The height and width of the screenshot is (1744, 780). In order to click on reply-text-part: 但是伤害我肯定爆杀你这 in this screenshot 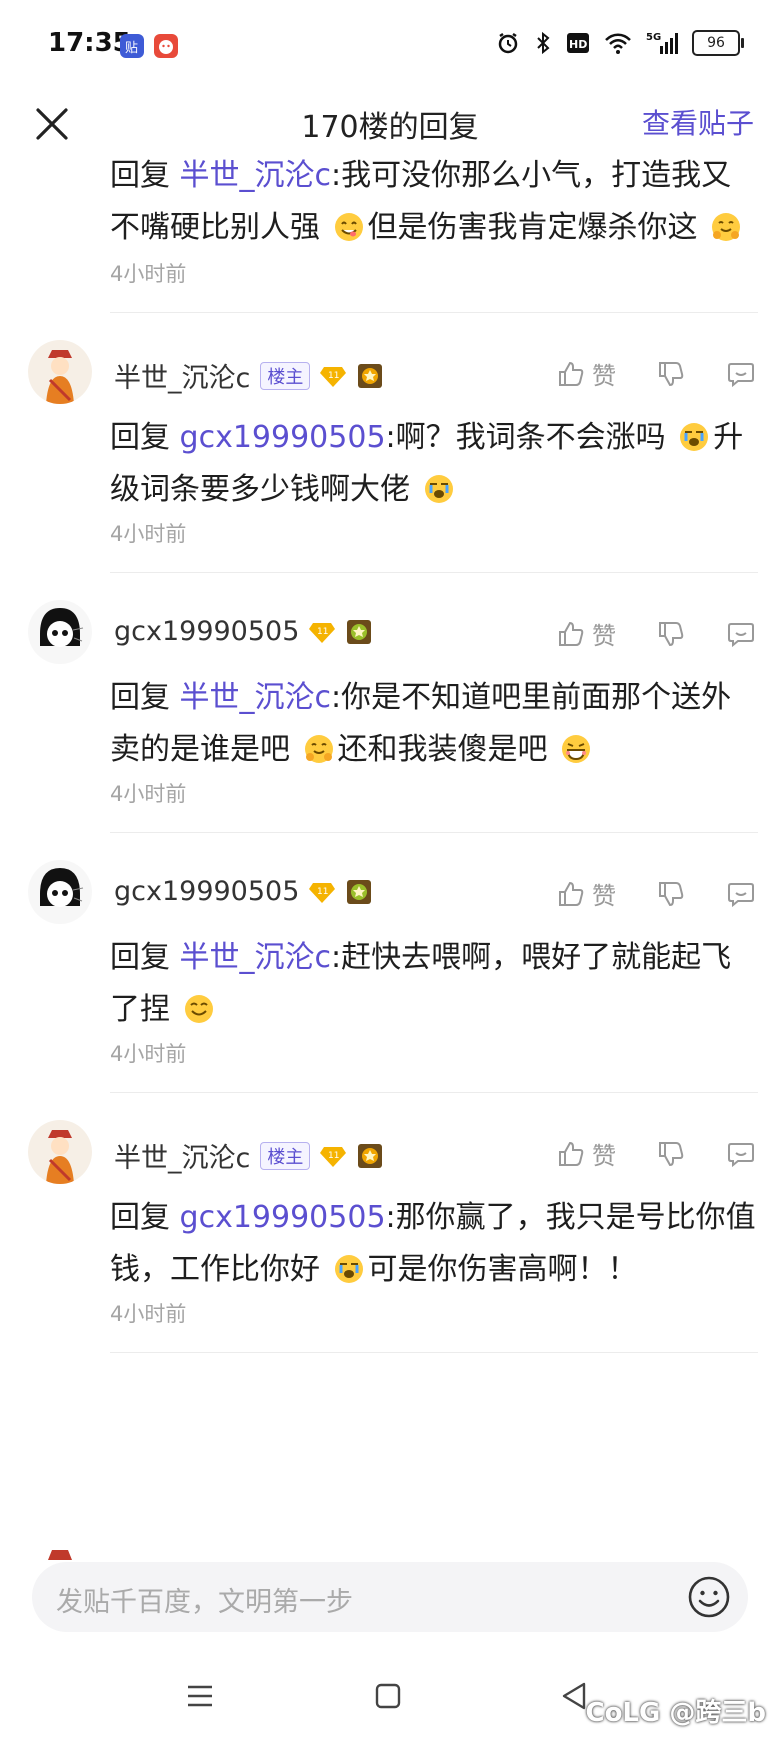, I will do `click(532, 227)`.